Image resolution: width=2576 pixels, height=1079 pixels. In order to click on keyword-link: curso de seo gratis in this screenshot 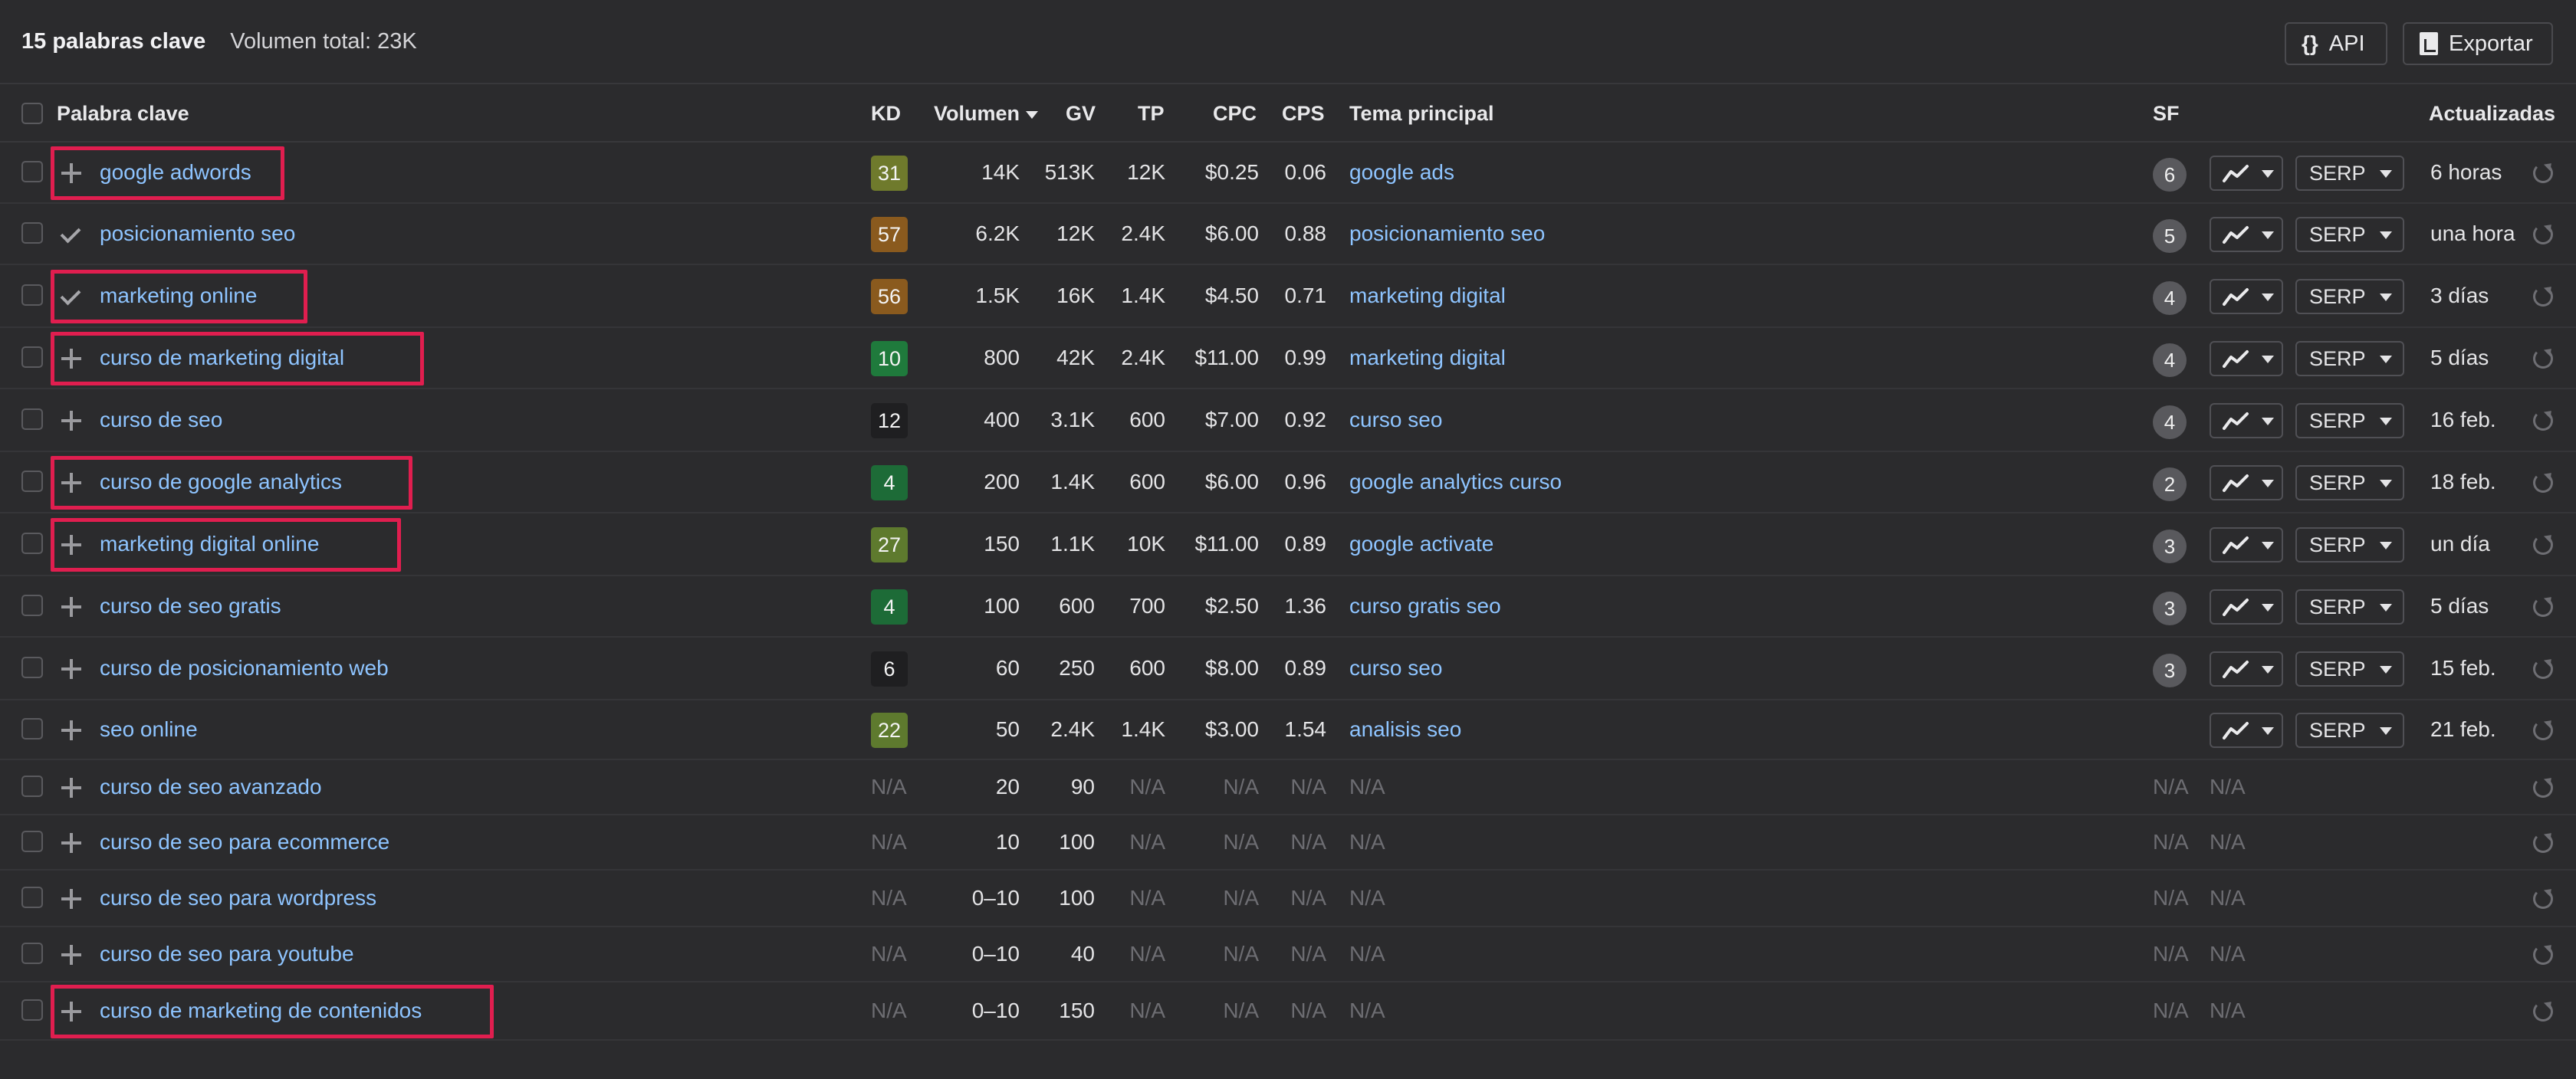, I will do `click(190, 606)`.